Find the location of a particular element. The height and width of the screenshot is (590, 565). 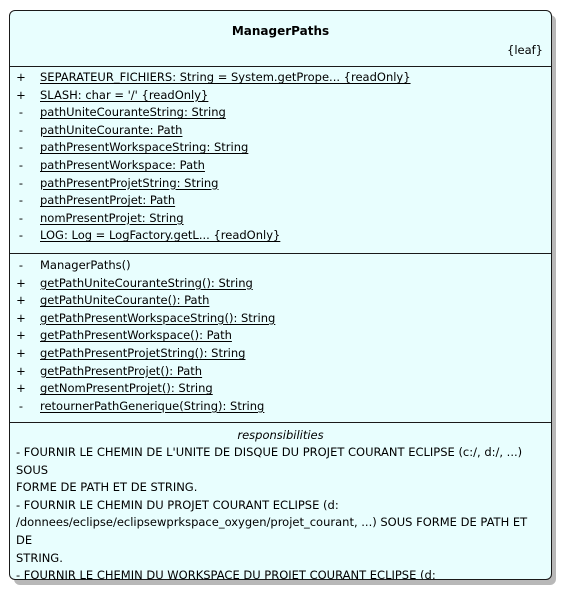

operation-row: + getPathPresentWorkspace(): Path is located at coordinates (280, 336).